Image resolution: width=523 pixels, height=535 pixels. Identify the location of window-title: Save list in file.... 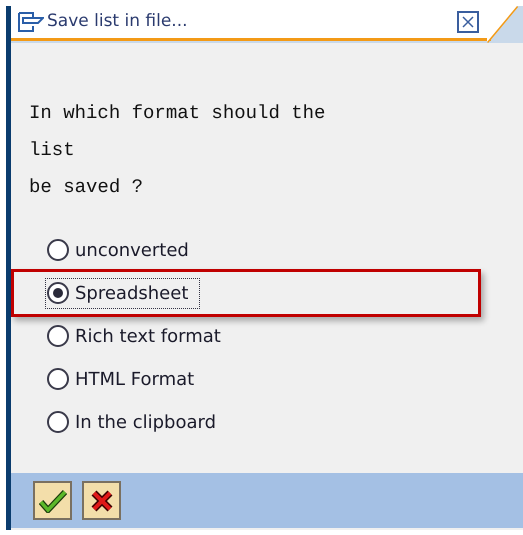
(117, 22).